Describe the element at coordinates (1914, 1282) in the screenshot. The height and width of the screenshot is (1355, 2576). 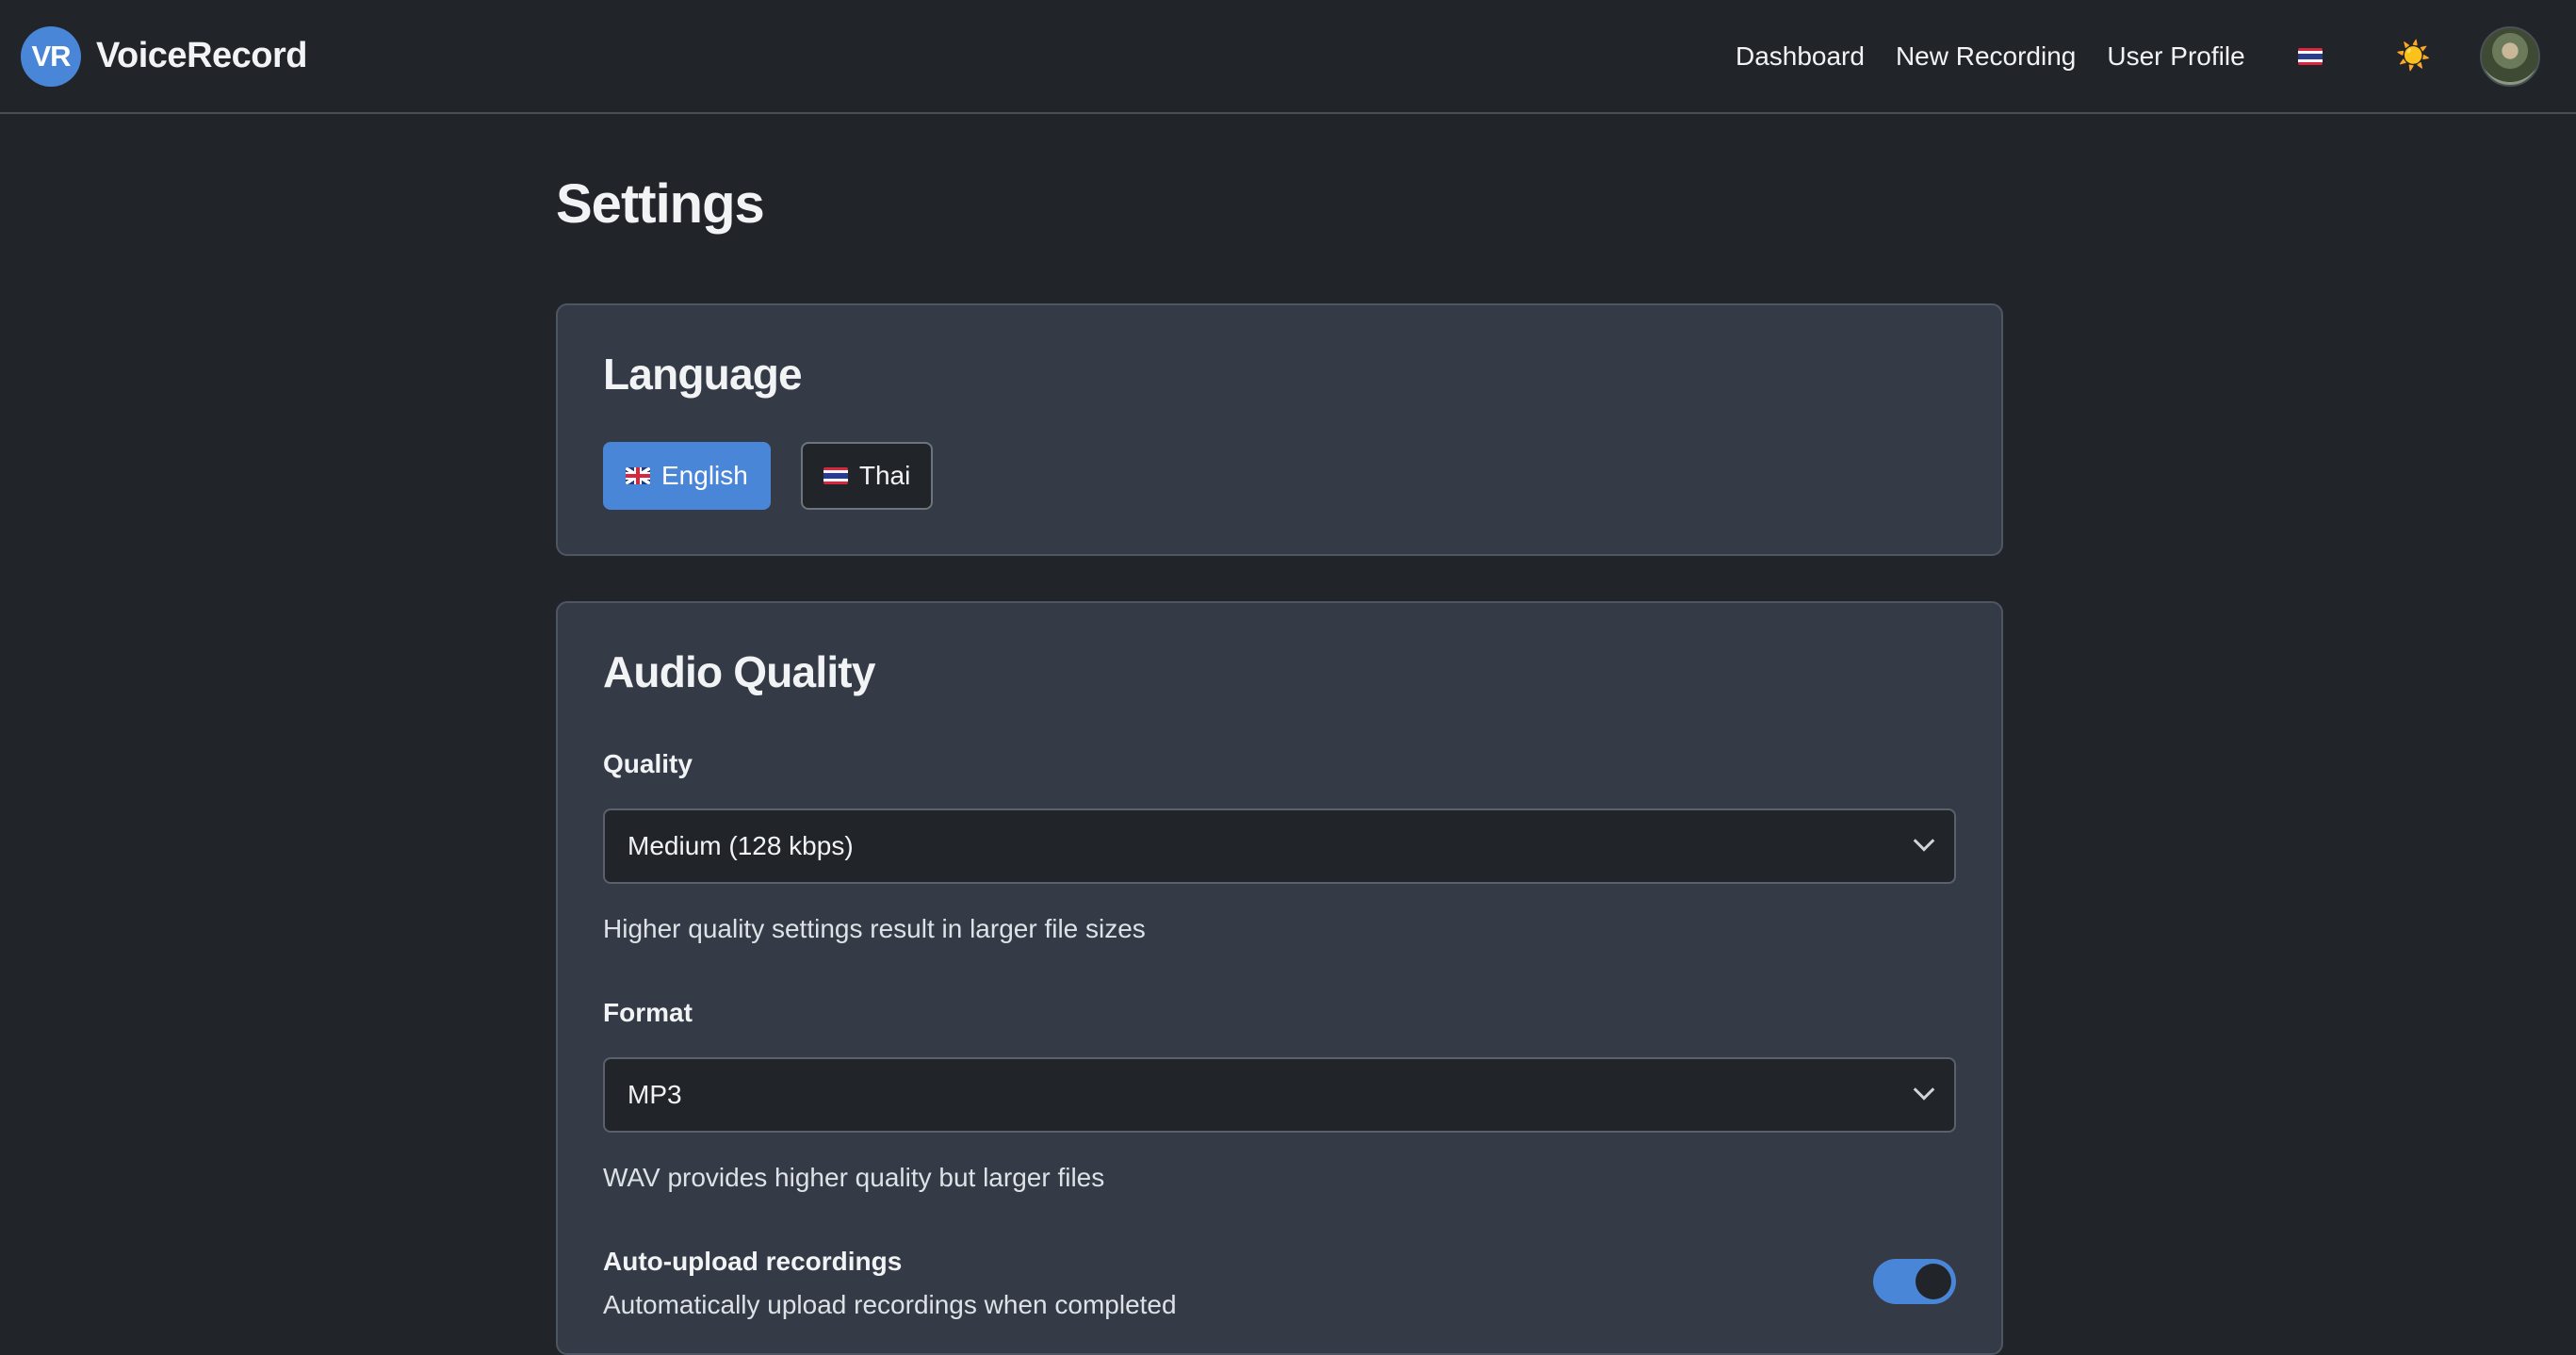
I see `auto-upload-toggle` at that location.